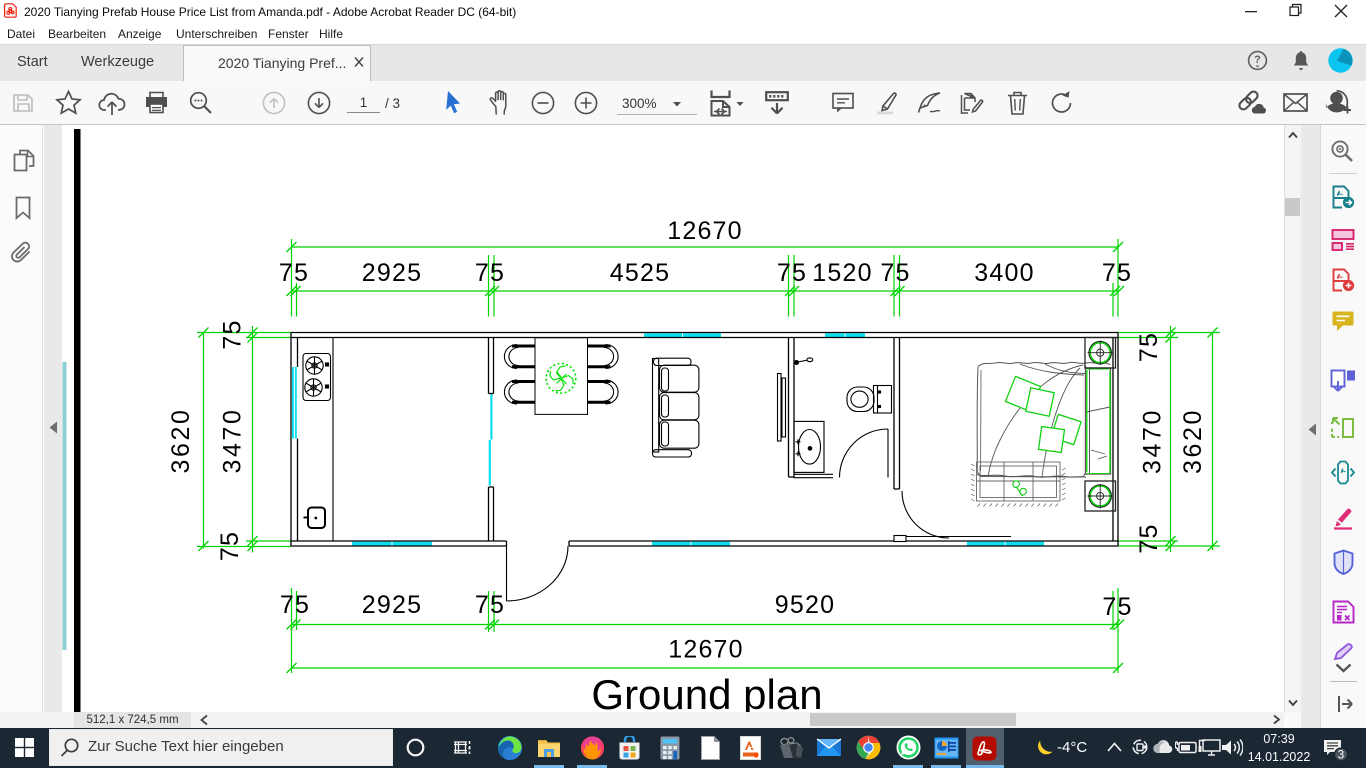 This screenshot has height=768, width=1366. I want to click on svg-text: 3400, so click(1004, 273).